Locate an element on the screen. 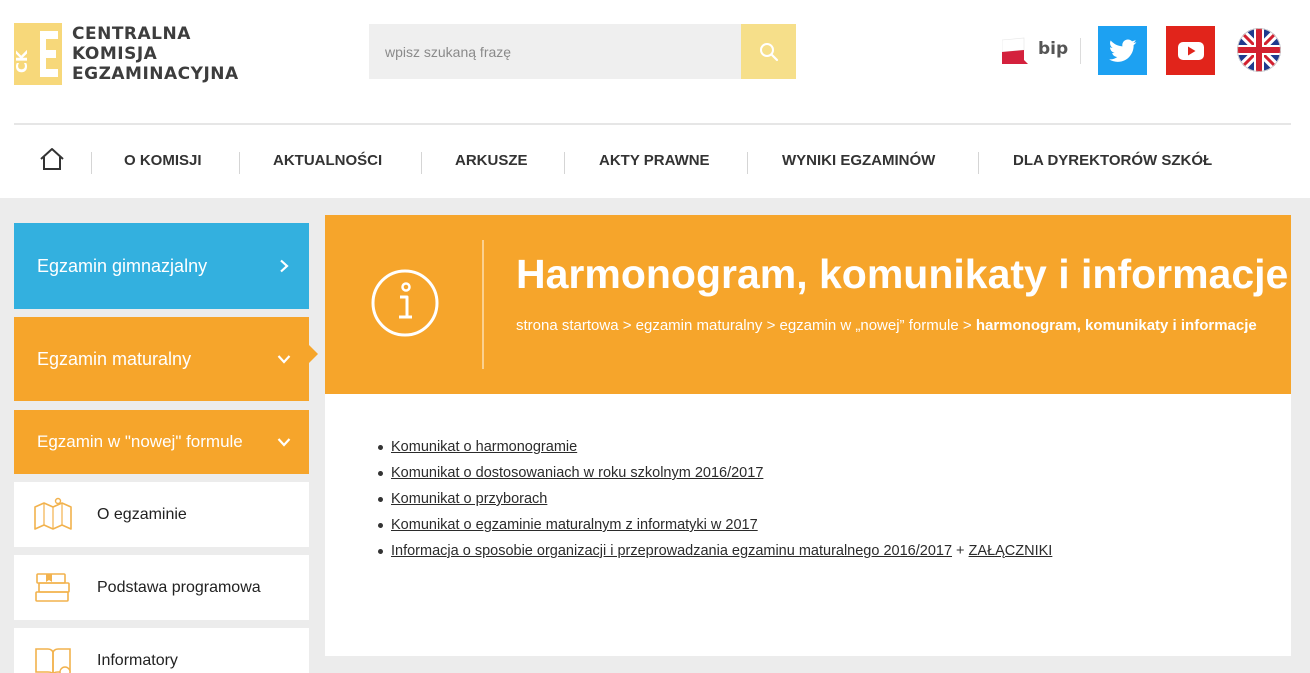 The height and width of the screenshot is (673, 1310). sidebar-item-egzamin-gimnazjalny: Egzamin gimnazjalny is located at coordinates (161, 266).